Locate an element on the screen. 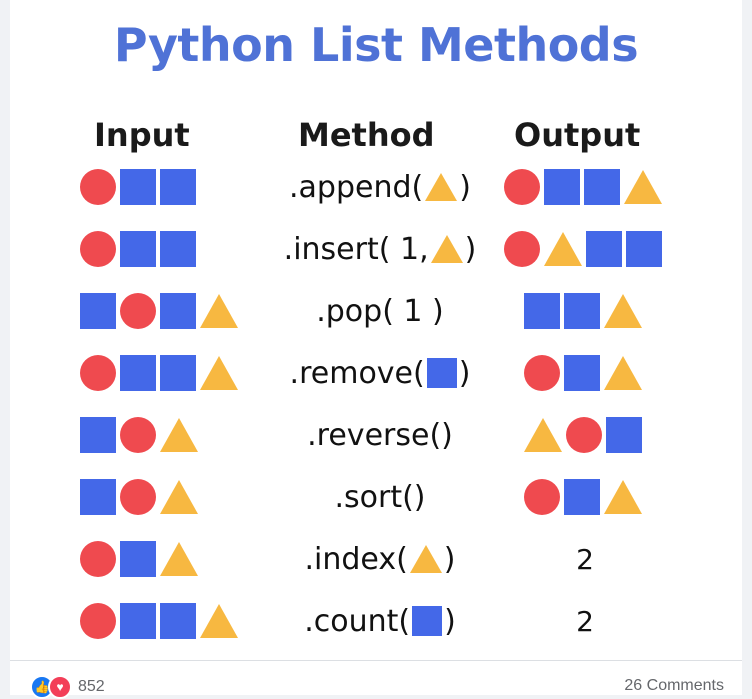 This screenshot has width=752, height=699. method-call: .count() is located at coordinates (380, 621).